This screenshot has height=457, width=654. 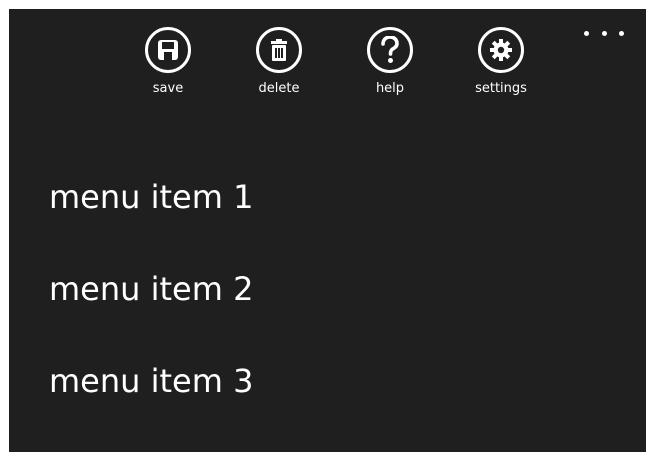 What do you see at coordinates (279, 88) in the screenshot?
I see `delete-label: delete` at bounding box center [279, 88].